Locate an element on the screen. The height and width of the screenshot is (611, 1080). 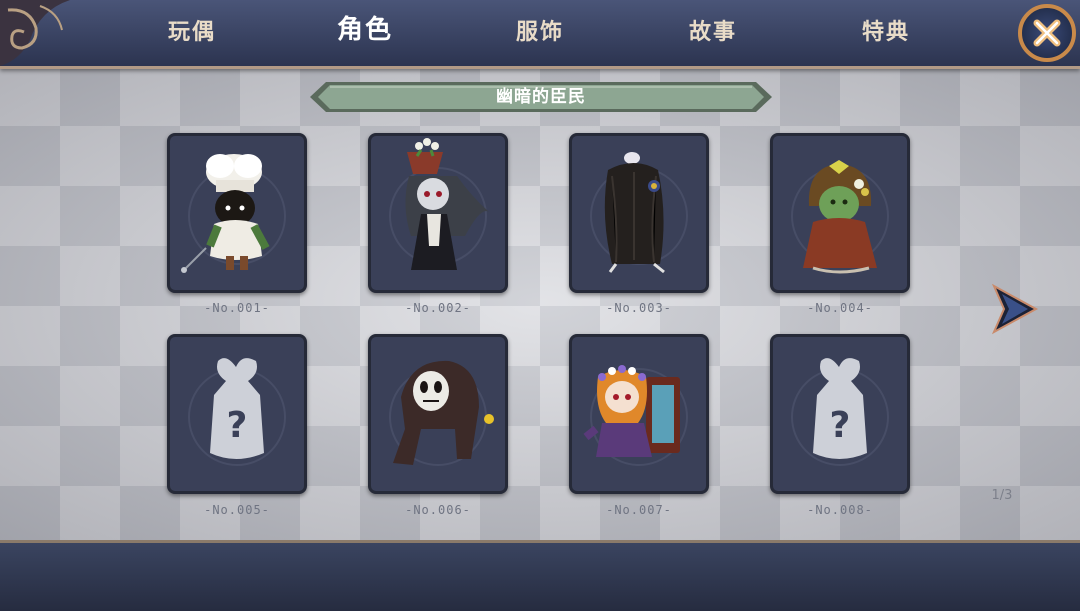
card-number-001: -No.001- is located at coordinates (237, 308).